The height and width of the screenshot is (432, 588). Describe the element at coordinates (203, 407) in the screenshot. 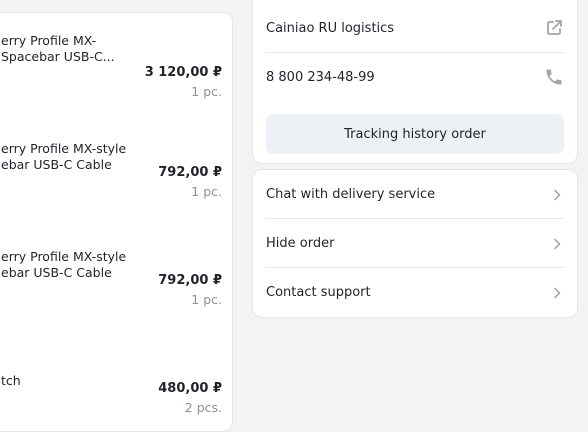

I see `item-quantity: 2 pcs.` at that location.